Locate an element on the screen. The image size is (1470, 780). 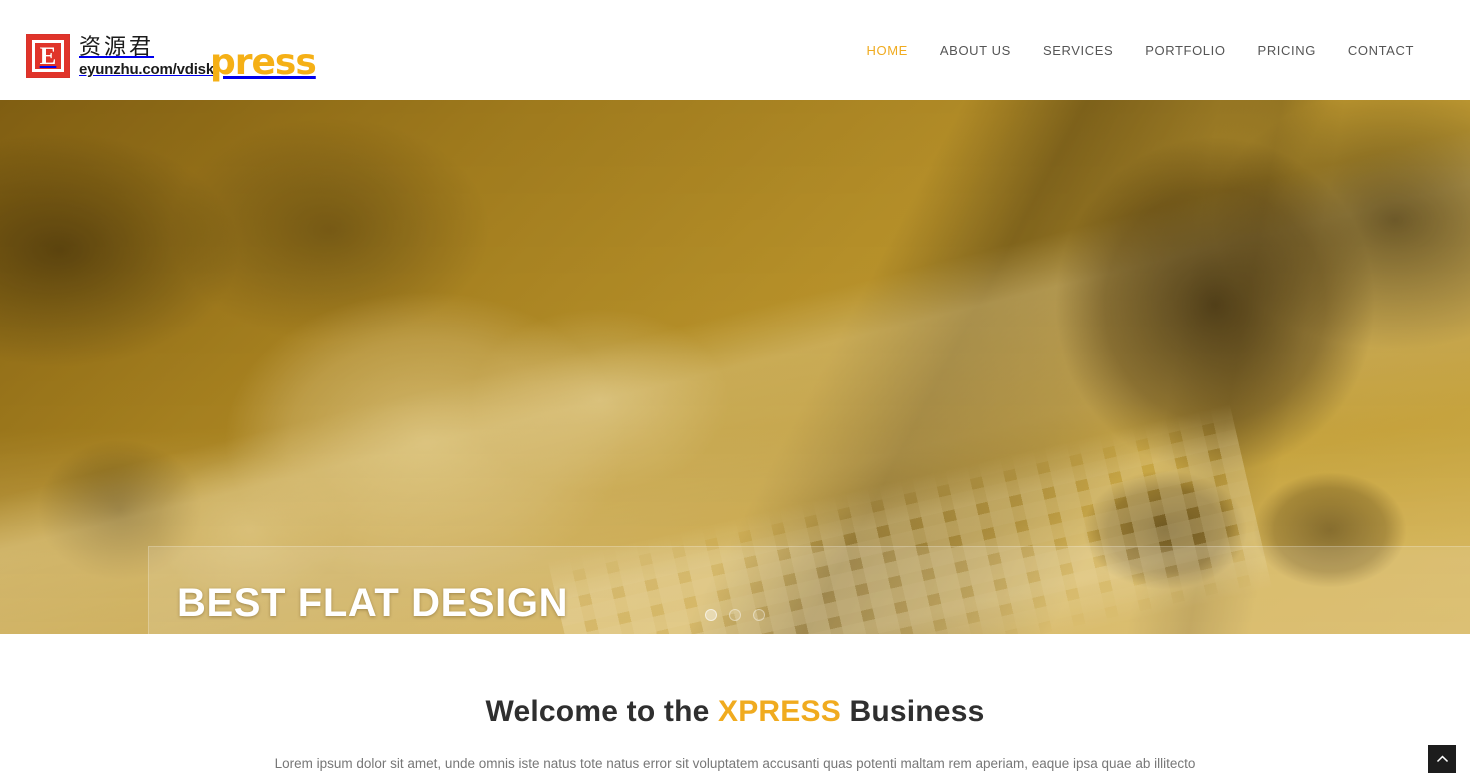
back-to-top-button is located at coordinates (1442, 759).